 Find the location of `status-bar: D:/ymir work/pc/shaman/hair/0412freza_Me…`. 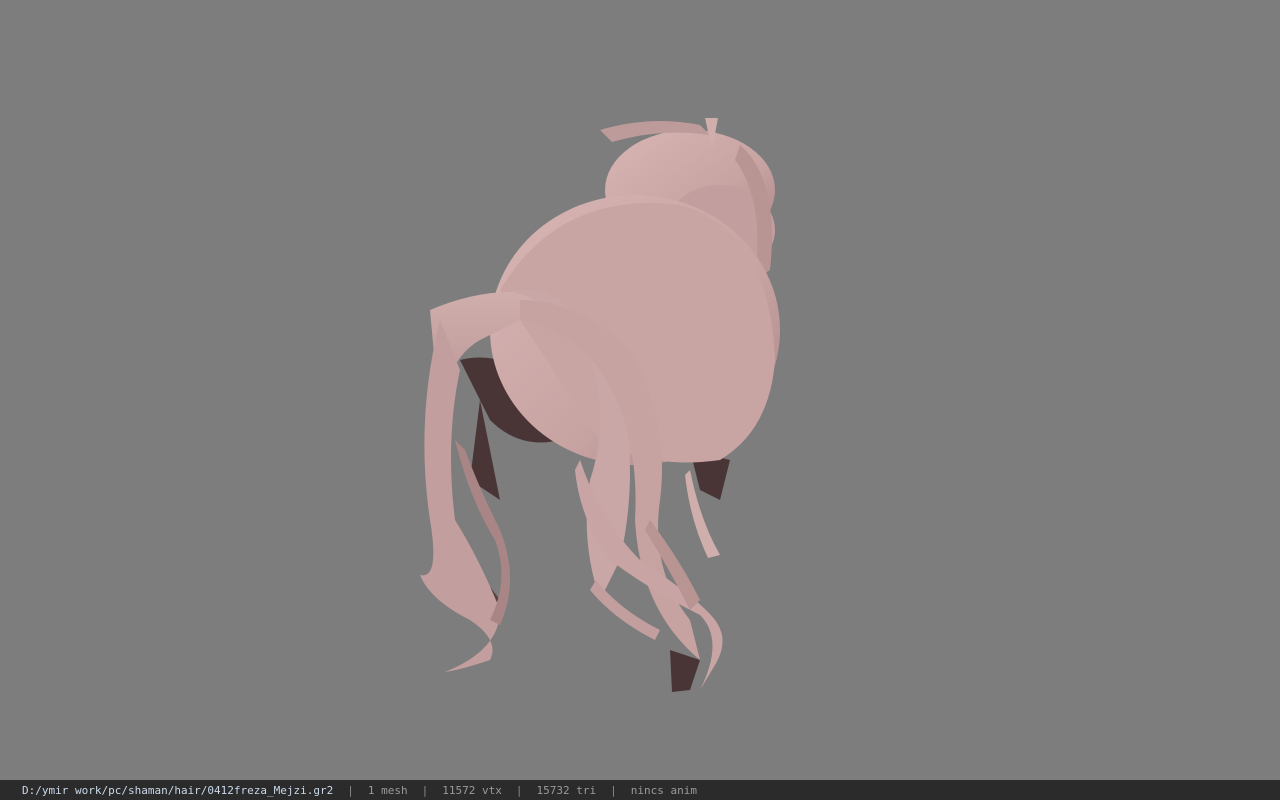

status-bar: D:/ymir work/pc/shaman/hair/0412freza_Me… is located at coordinates (640, 790).